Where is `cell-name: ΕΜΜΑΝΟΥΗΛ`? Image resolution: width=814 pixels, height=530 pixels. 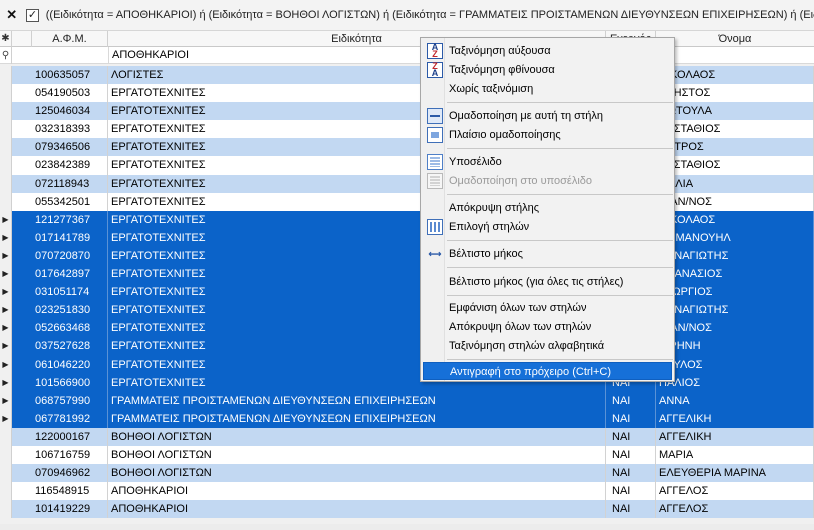
cell-name: ΕΜΜΑΝΟΥΗΛ is located at coordinates (735, 237).